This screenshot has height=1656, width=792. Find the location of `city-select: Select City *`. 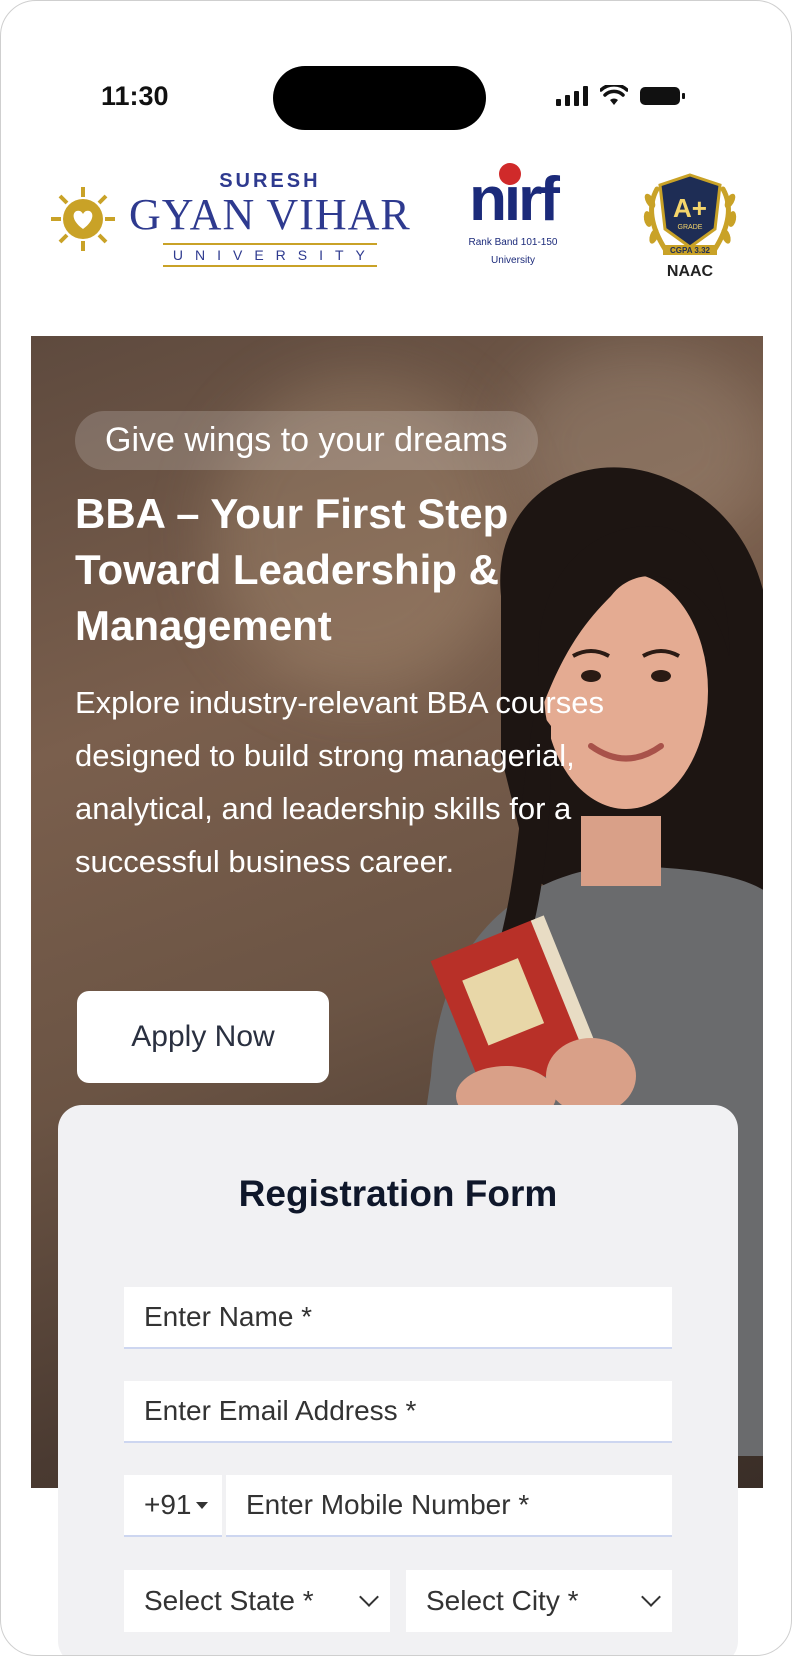

city-select: Select City * is located at coordinates (539, 1601).